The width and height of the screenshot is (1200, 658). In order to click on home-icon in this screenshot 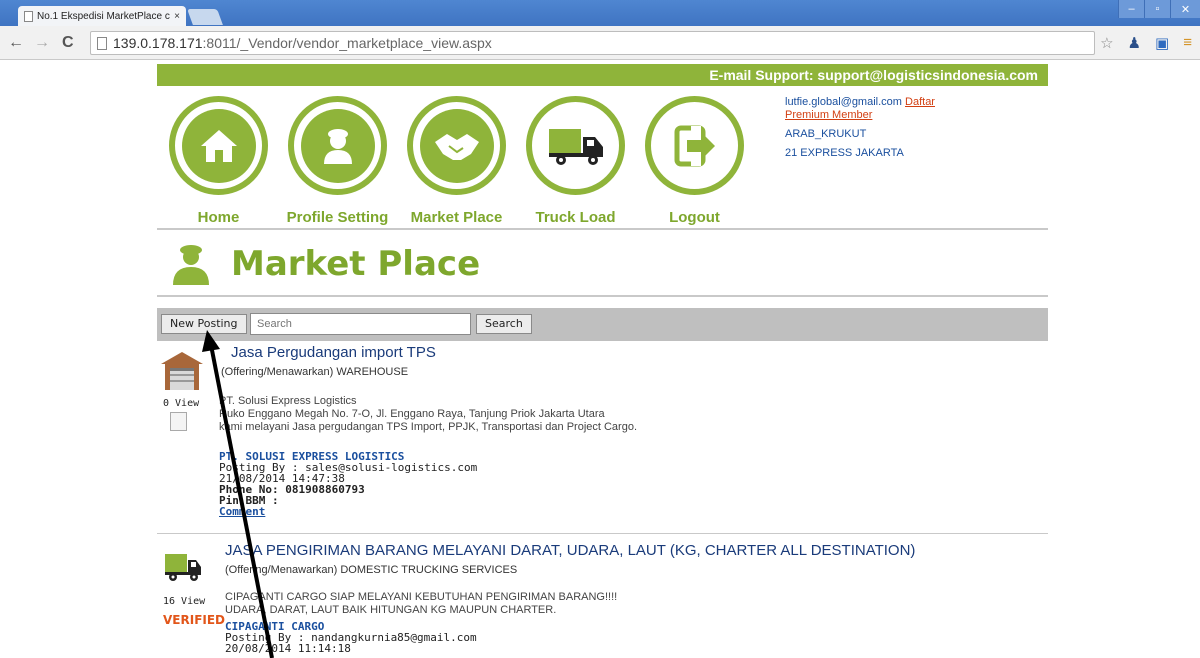, I will do `click(218, 145)`.